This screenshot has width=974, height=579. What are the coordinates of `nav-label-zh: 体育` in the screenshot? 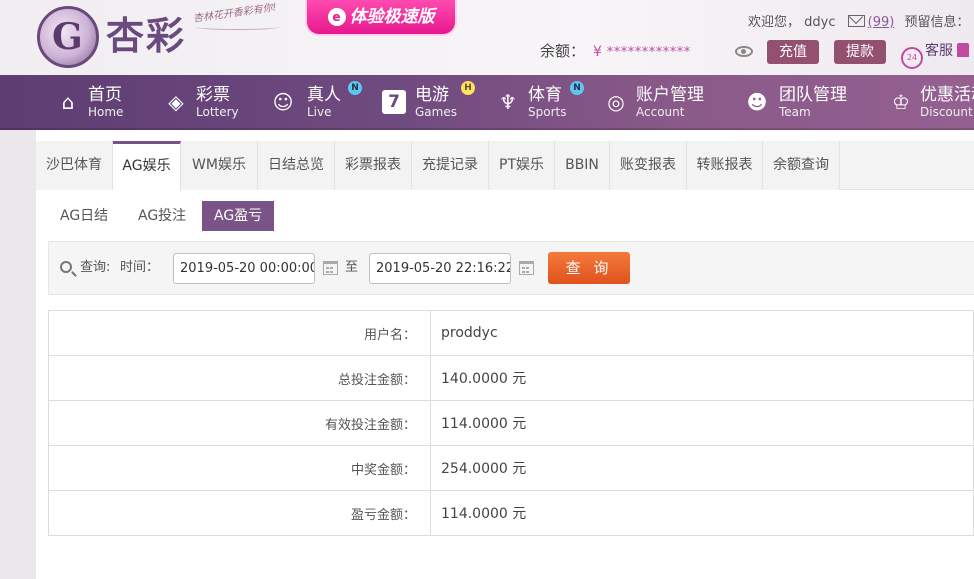 It's located at (545, 95).